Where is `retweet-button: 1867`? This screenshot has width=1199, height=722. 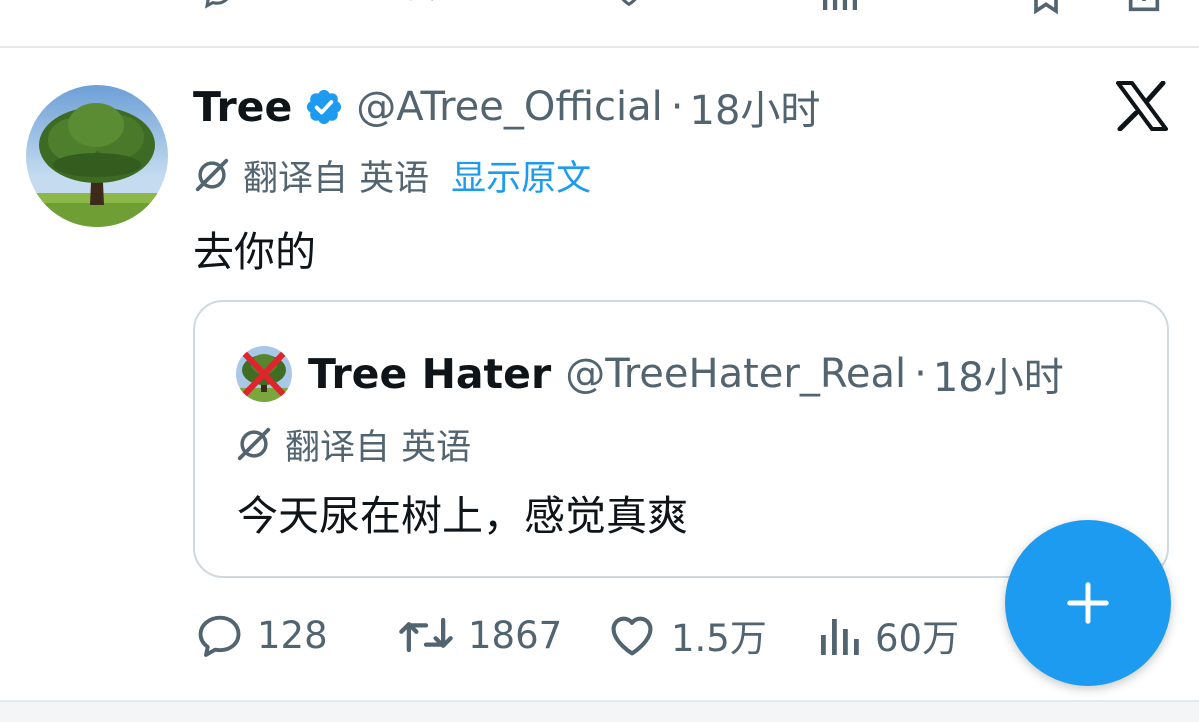
retweet-button: 1867 is located at coordinates (479, 635).